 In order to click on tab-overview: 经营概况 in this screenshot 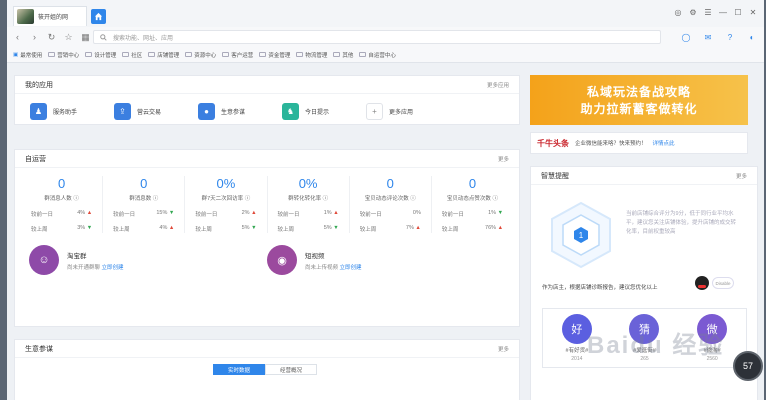, I will do `click(291, 369)`.